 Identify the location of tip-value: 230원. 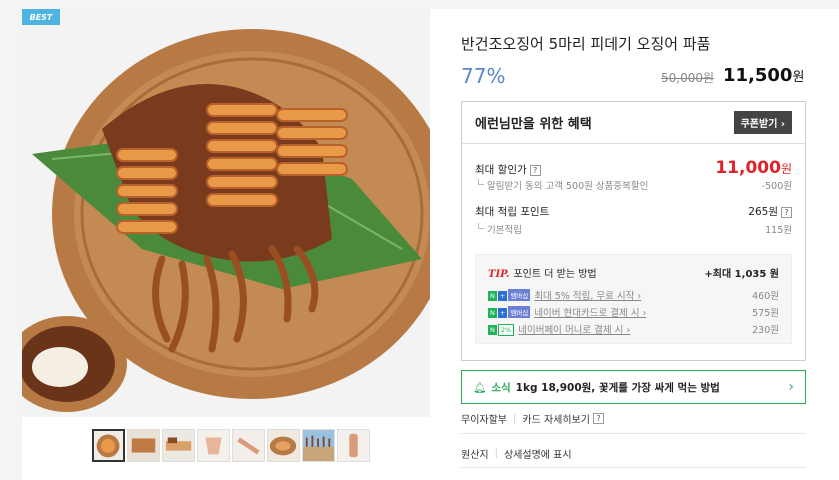
(765, 330).